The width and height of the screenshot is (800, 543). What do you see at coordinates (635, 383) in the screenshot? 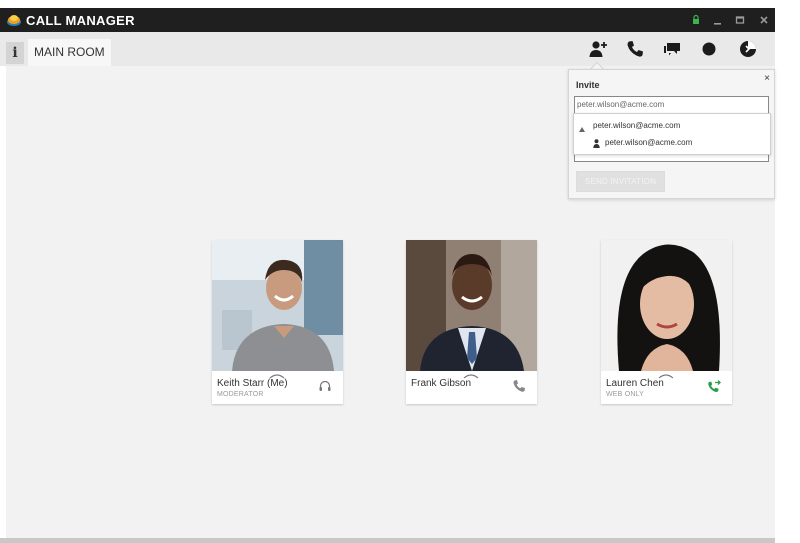
I see `participant-name: Lauren Chen` at bounding box center [635, 383].